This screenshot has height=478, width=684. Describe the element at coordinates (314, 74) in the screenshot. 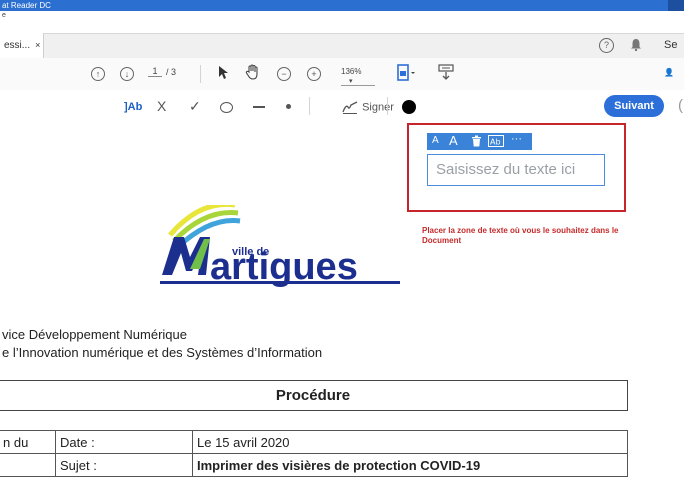

I see `zoom-in-icon: +` at that location.